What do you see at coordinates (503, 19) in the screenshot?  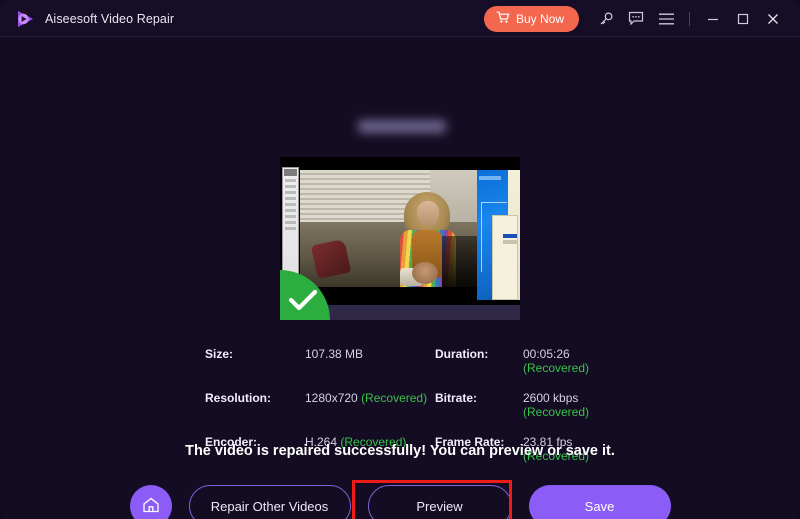 I see `cart-icon` at bounding box center [503, 19].